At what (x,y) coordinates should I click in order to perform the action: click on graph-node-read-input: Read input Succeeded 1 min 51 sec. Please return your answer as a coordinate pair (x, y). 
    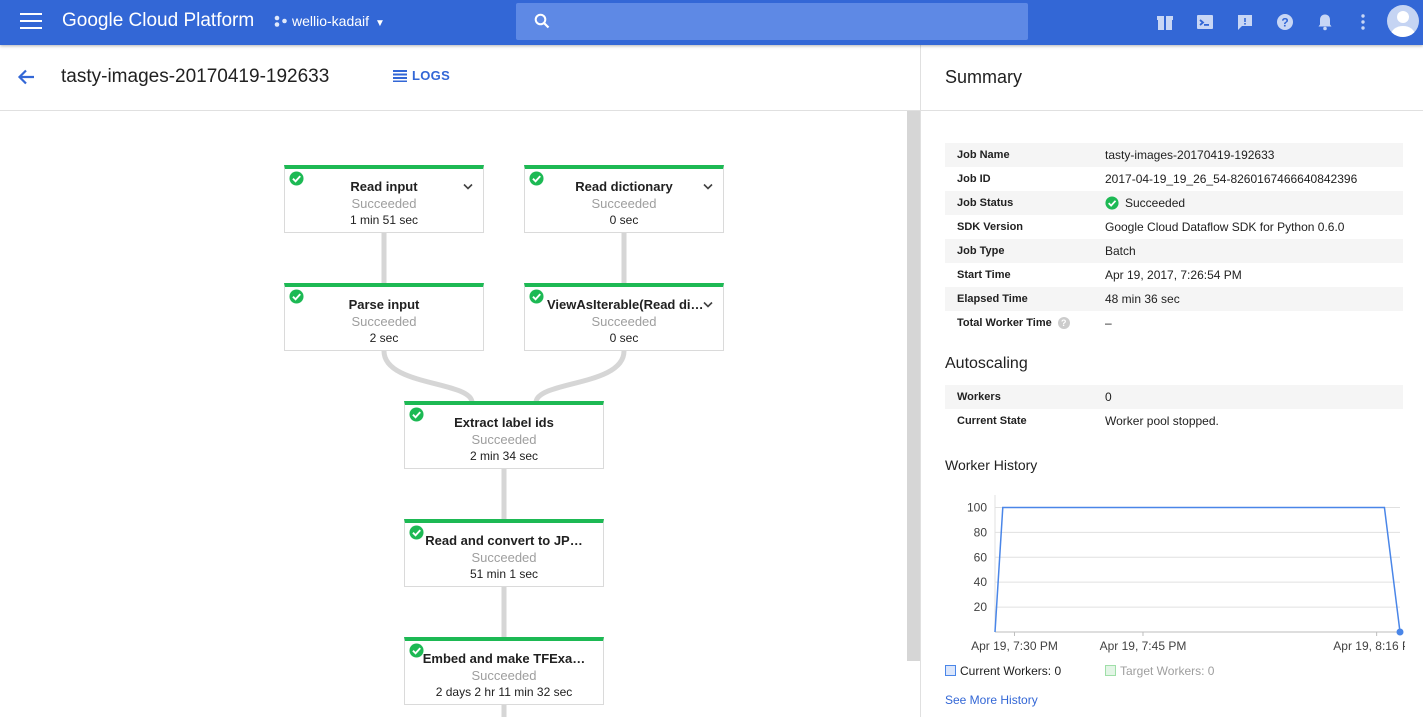
    Looking at the image, I should click on (384, 199).